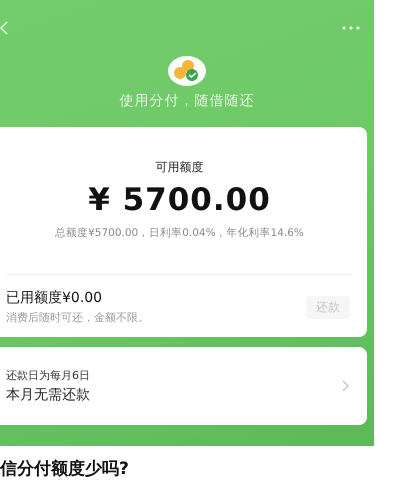 The width and height of the screenshot is (400, 487). Describe the element at coordinates (77, 317) in the screenshot. I see `used-credit-note: 消费后随时可还，金额不限。` at that location.